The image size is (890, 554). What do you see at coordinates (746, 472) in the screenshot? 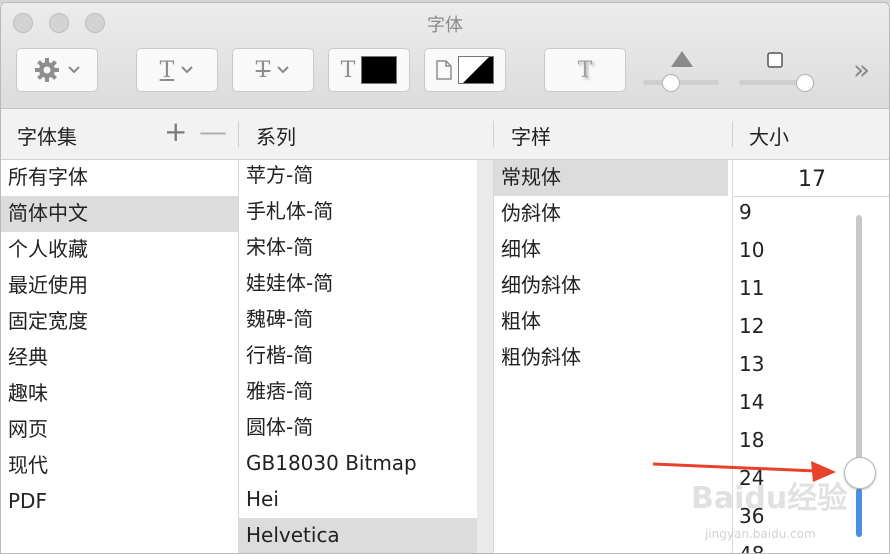
I see `red-arrow-annotation-icon` at bounding box center [746, 472].